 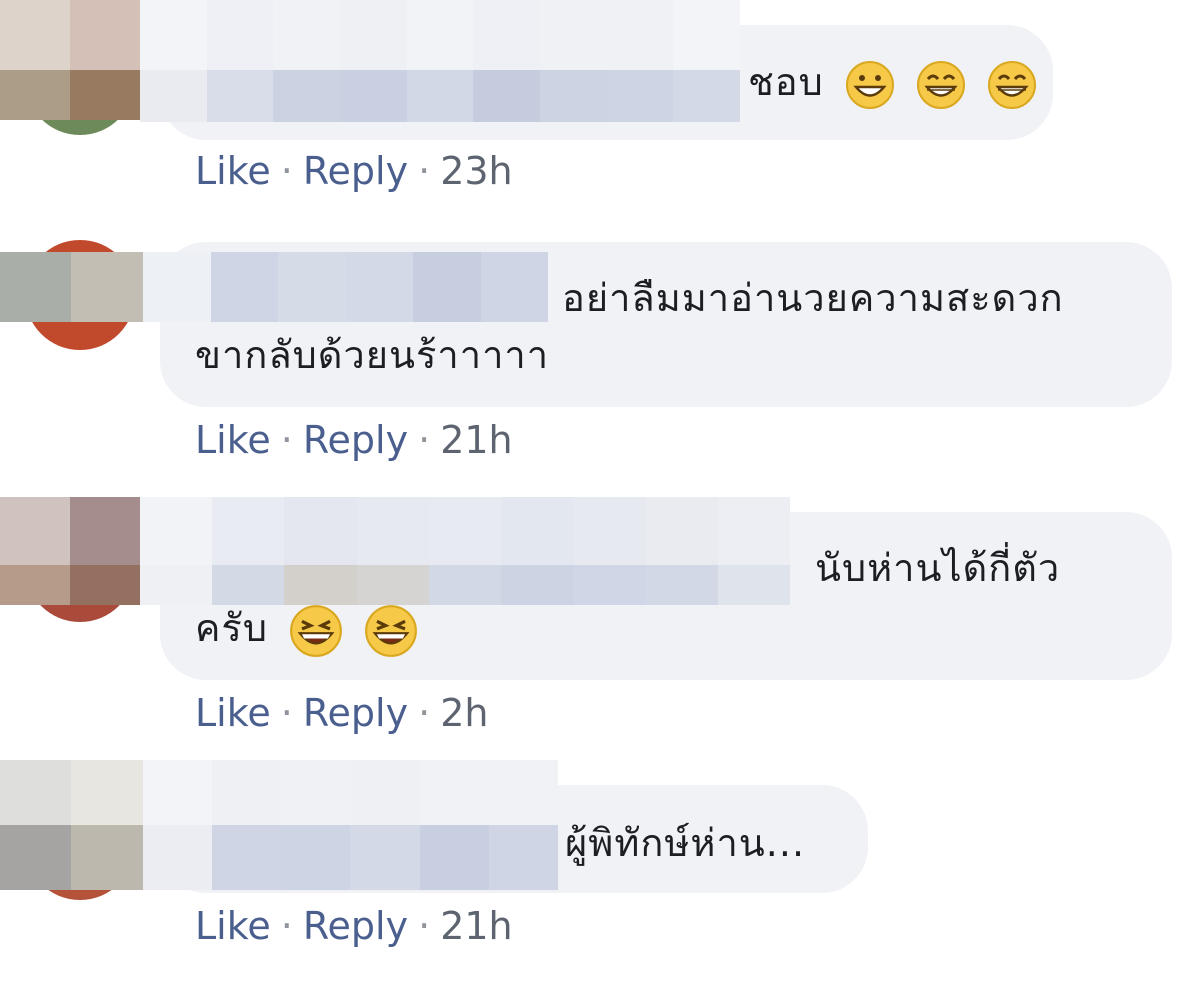 I want to click on comment-text-line: อย่าลืมมาอ่านวยความสะดวก, so click(x=813, y=298).